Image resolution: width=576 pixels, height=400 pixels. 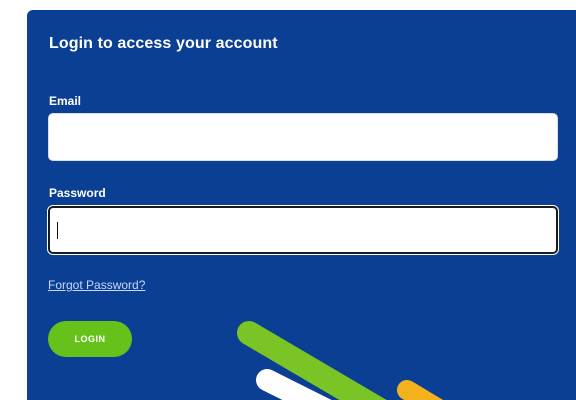 What do you see at coordinates (57, 230) in the screenshot?
I see `text-cursor` at bounding box center [57, 230].